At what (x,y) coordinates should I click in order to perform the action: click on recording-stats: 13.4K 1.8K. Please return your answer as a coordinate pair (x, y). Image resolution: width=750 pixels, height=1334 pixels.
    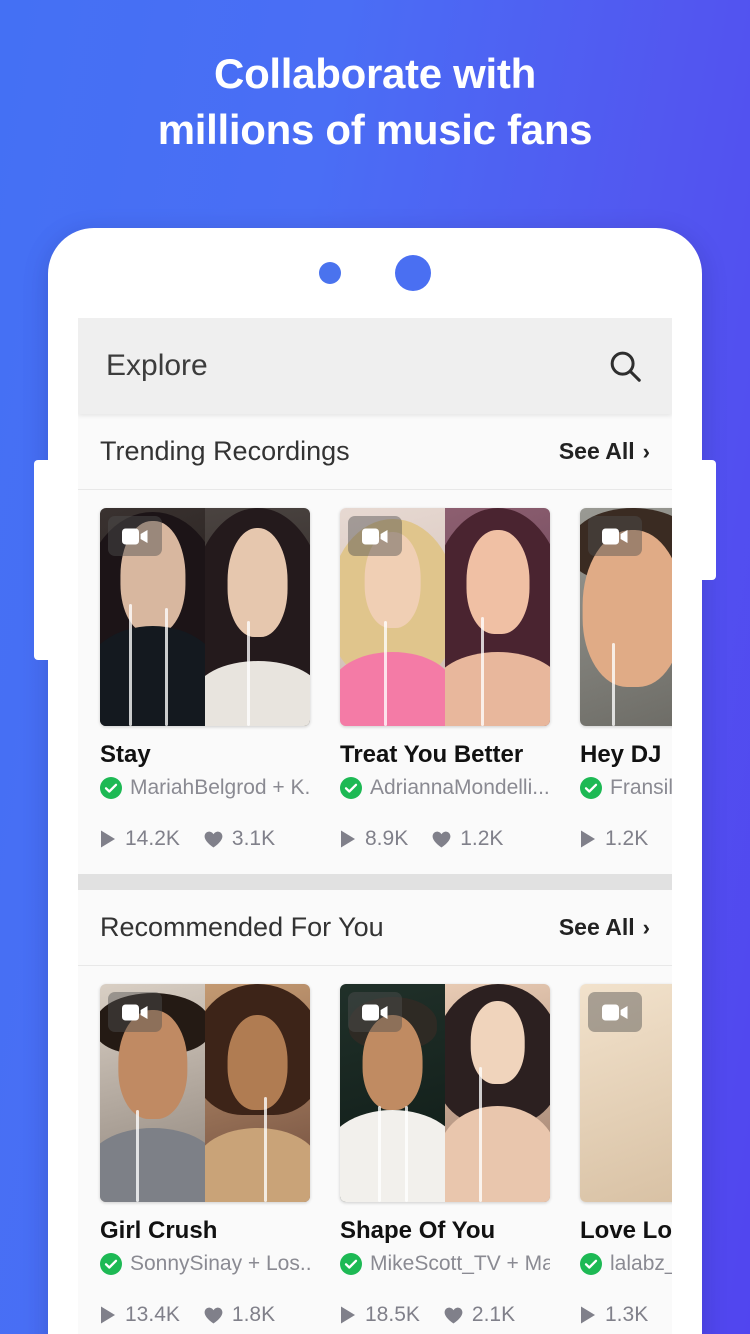
    Looking at the image, I should click on (205, 1315).